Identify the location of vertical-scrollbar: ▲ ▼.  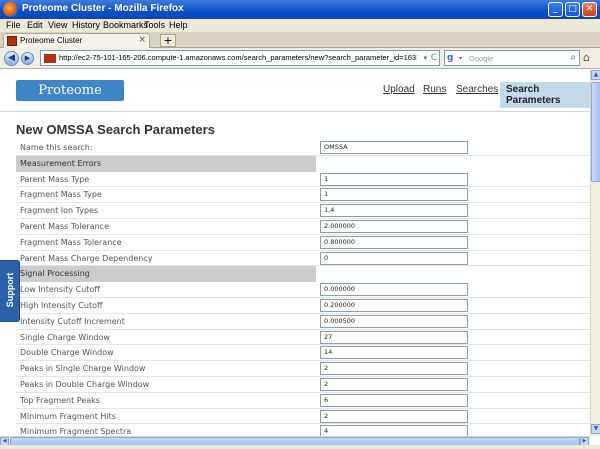
(595, 253).